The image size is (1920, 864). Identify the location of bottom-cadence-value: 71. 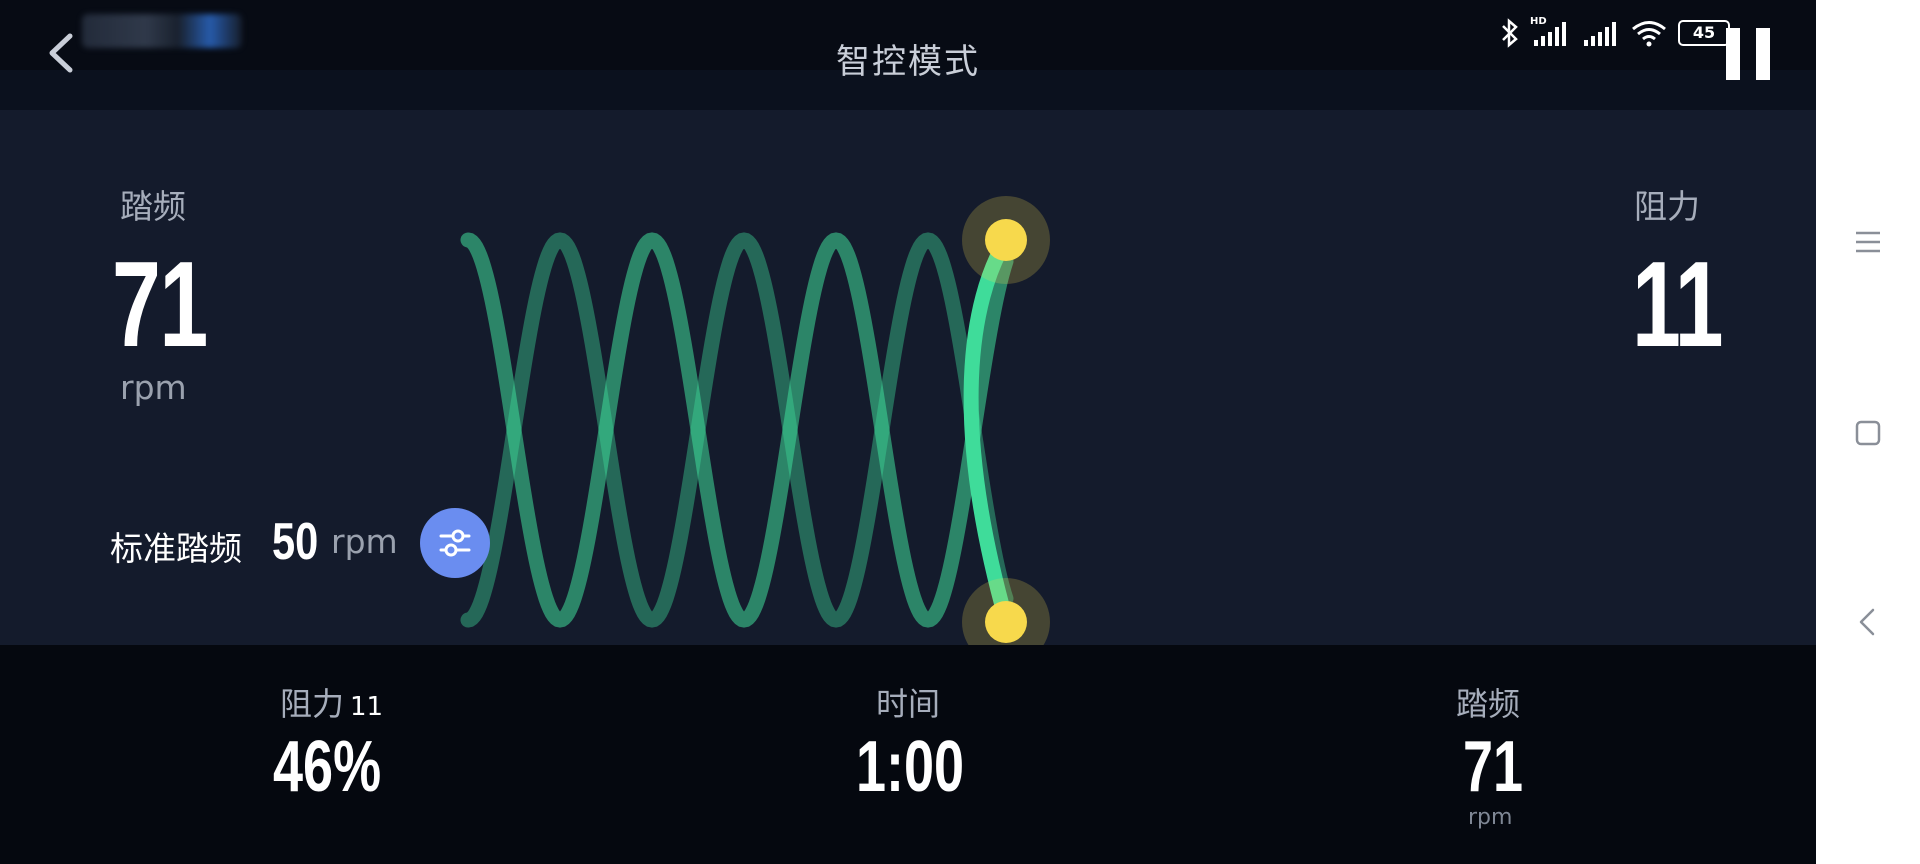
(1493, 767).